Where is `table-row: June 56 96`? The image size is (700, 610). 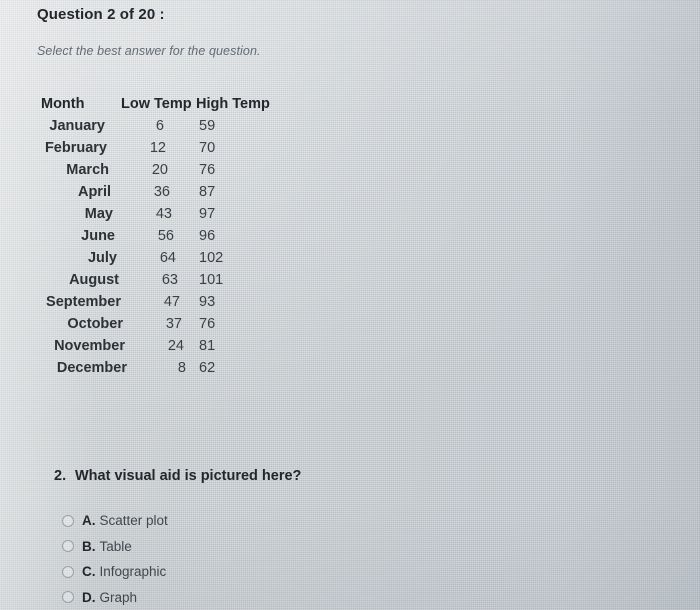 table-row: June 56 96 is located at coordinates (350, 239).